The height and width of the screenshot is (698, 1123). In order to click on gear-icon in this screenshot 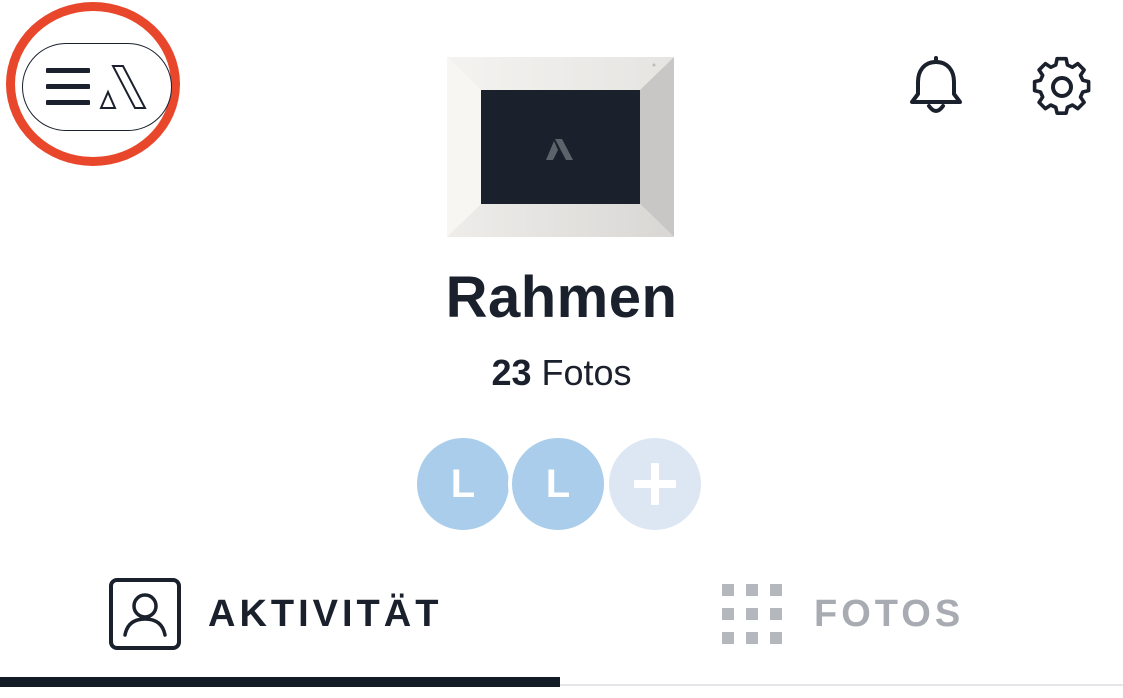, I will do `click(1061, 85)`.